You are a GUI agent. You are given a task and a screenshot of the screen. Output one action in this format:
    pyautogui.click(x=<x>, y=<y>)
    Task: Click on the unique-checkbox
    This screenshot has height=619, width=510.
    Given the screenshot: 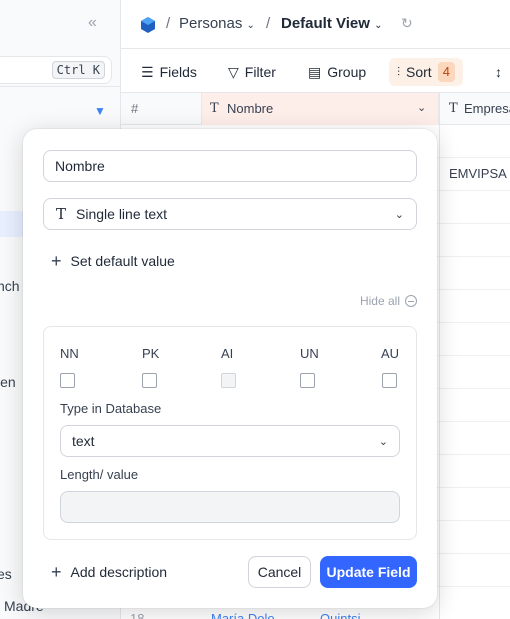 What is the action you would take?
    pyautogui.click(x=307, y=380)
    